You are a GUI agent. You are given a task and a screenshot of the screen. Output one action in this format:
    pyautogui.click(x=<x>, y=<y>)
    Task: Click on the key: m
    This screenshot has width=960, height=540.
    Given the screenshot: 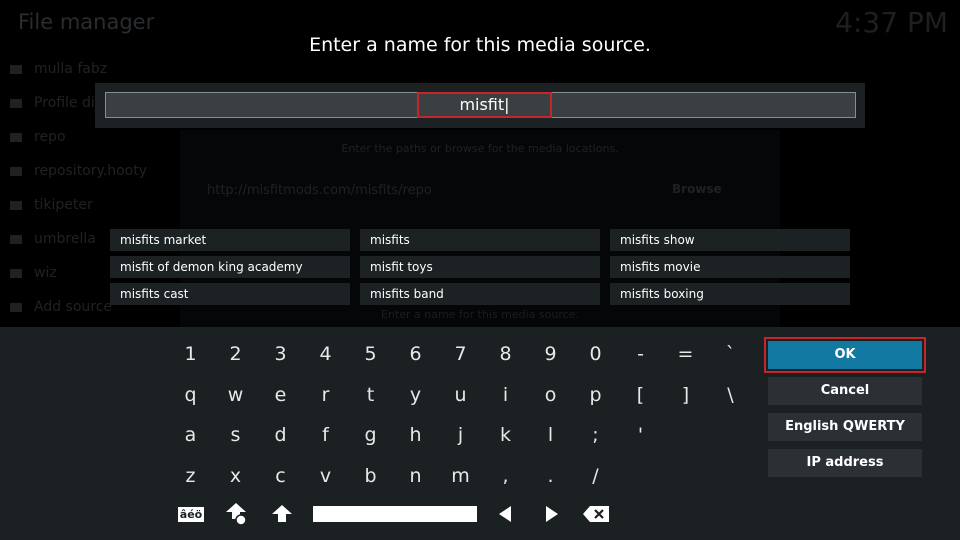 What is the action you would take?
    pyautogui.click(x=460, y=479)
    